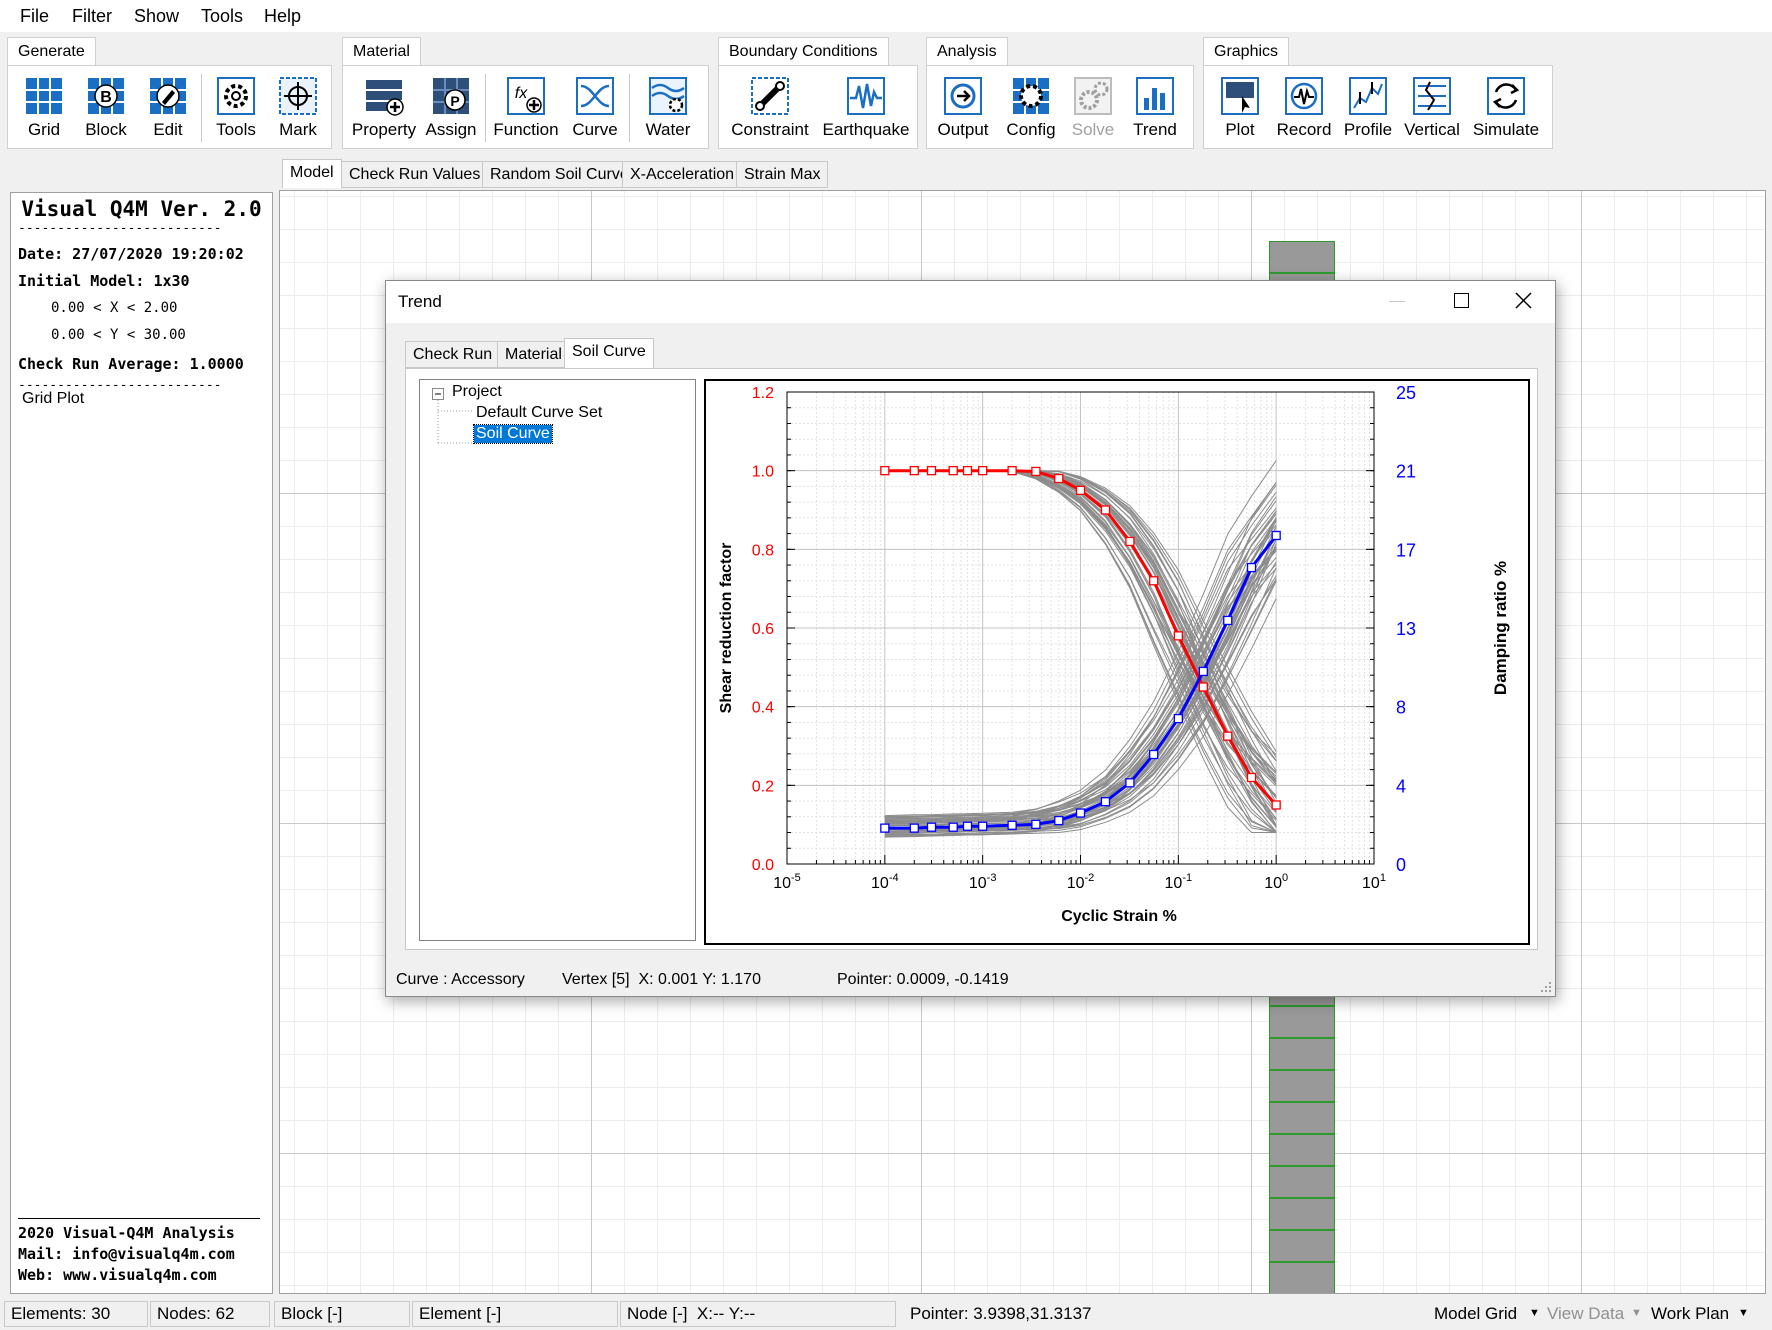 The height and width of the screenshot is (1330, 1772). Describe the element at coordinates (539, 413) in the screenshot. I see `tree-node-default-curve-set: Default Curve Set` at that location.